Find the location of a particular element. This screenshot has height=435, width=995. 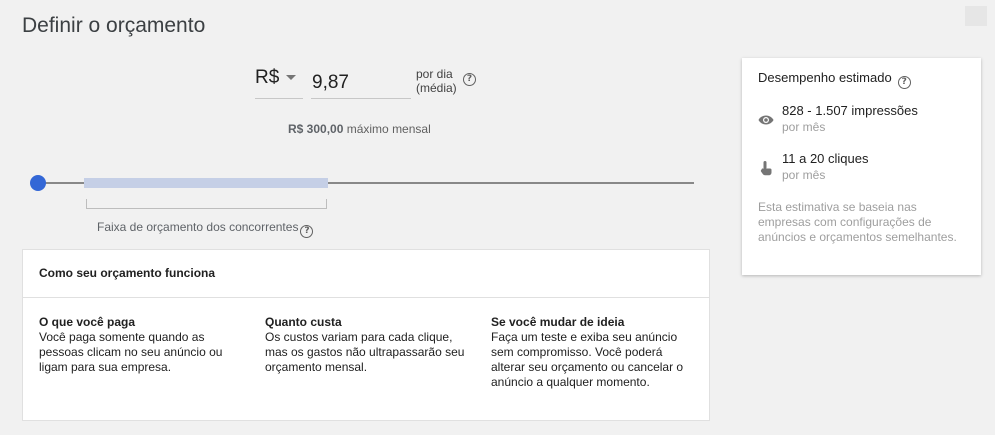

period-label-line2: (média) is located at coordinates (436, 88).